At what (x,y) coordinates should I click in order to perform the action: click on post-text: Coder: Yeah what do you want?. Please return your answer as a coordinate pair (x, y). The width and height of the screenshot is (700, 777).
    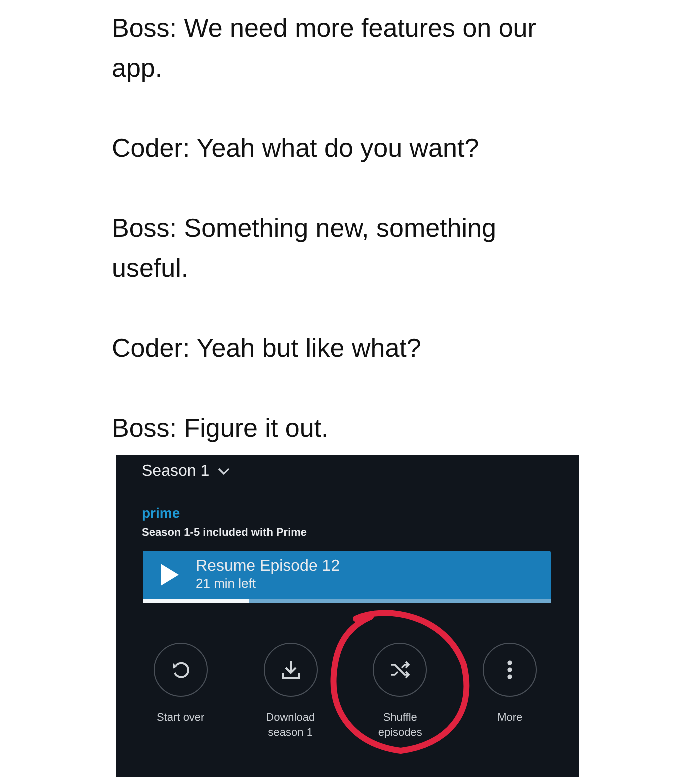
    Looking at the image, I should click on (296, 148).